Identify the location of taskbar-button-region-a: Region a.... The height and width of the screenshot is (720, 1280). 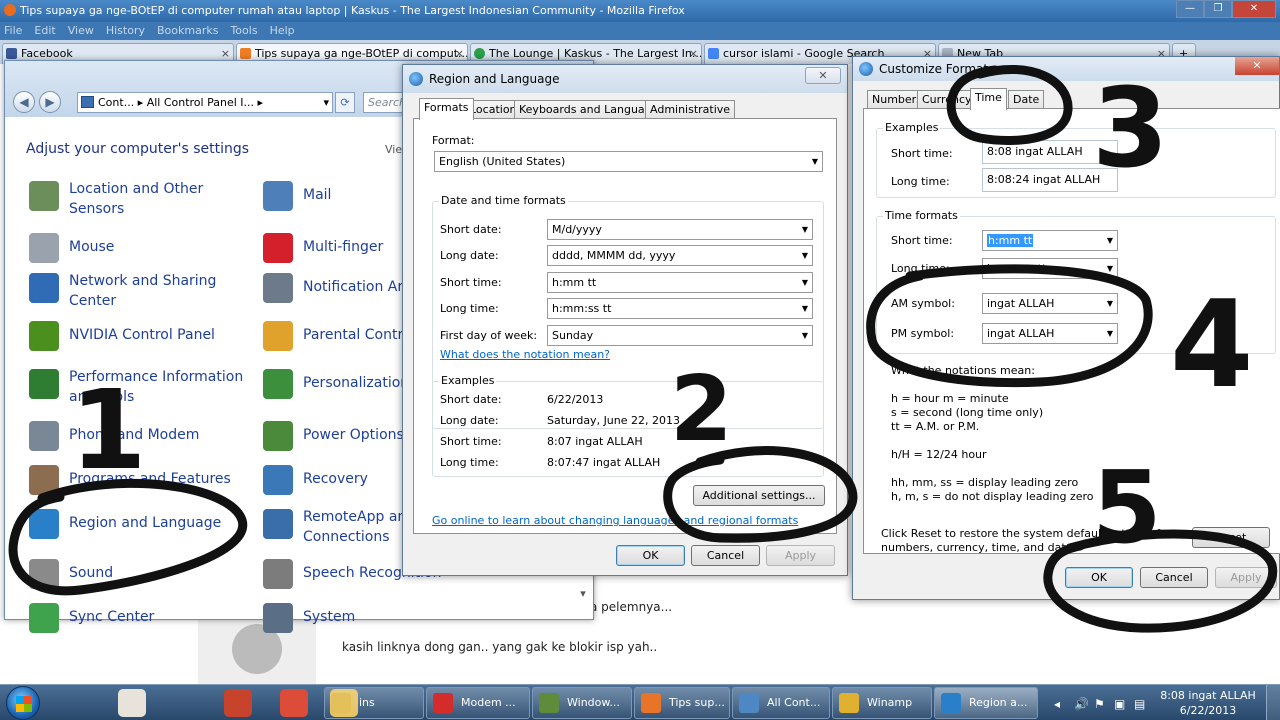
(986, 703).